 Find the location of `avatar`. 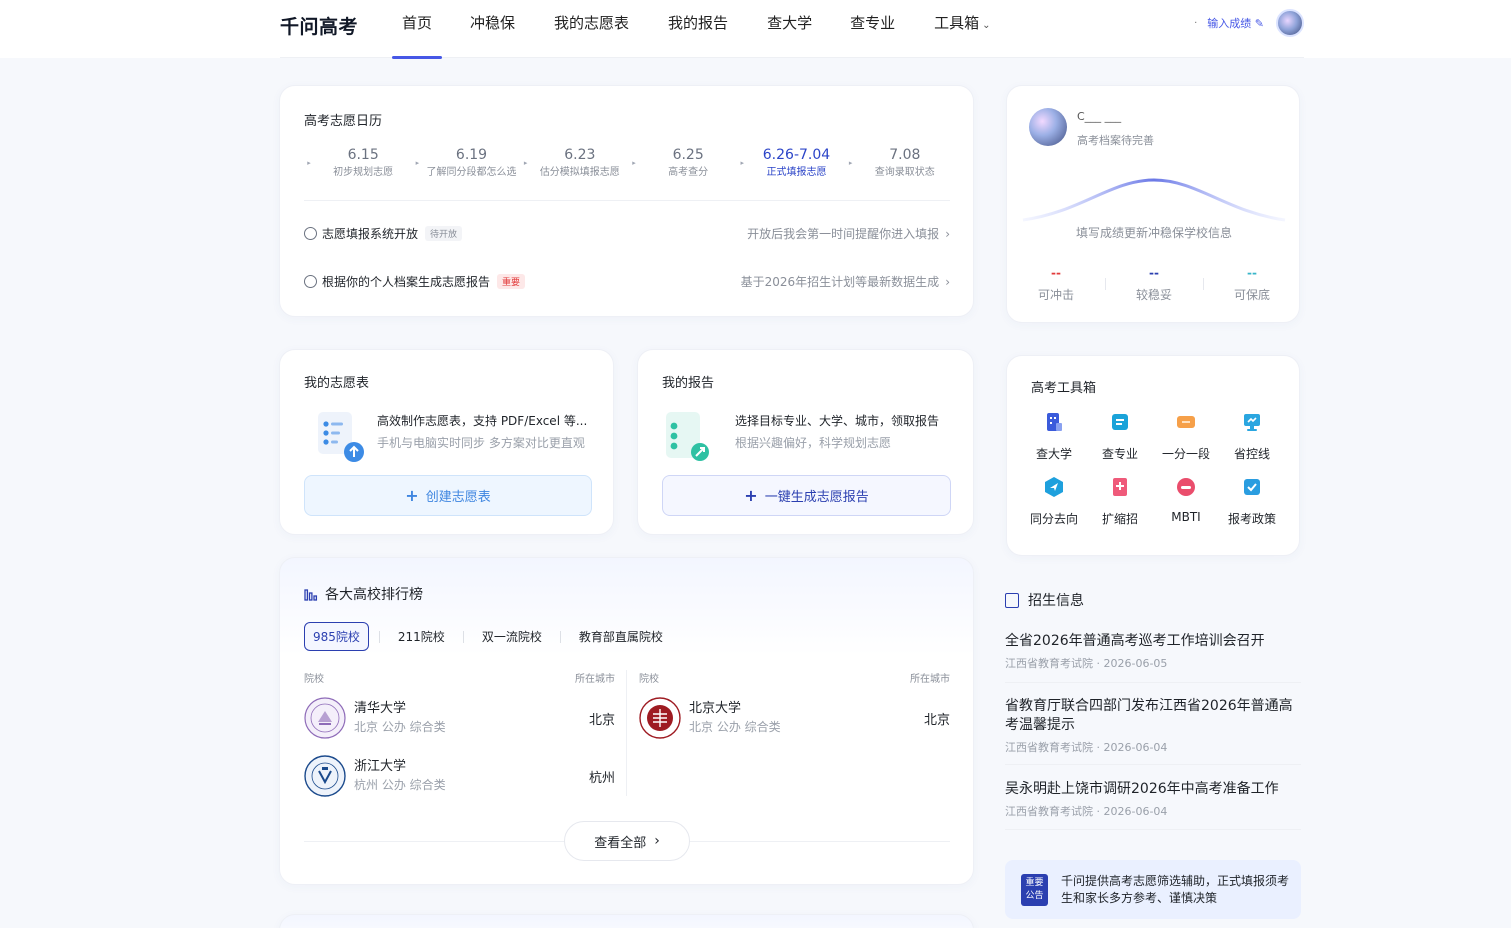

avatar is located at coordinates (1290, 23).